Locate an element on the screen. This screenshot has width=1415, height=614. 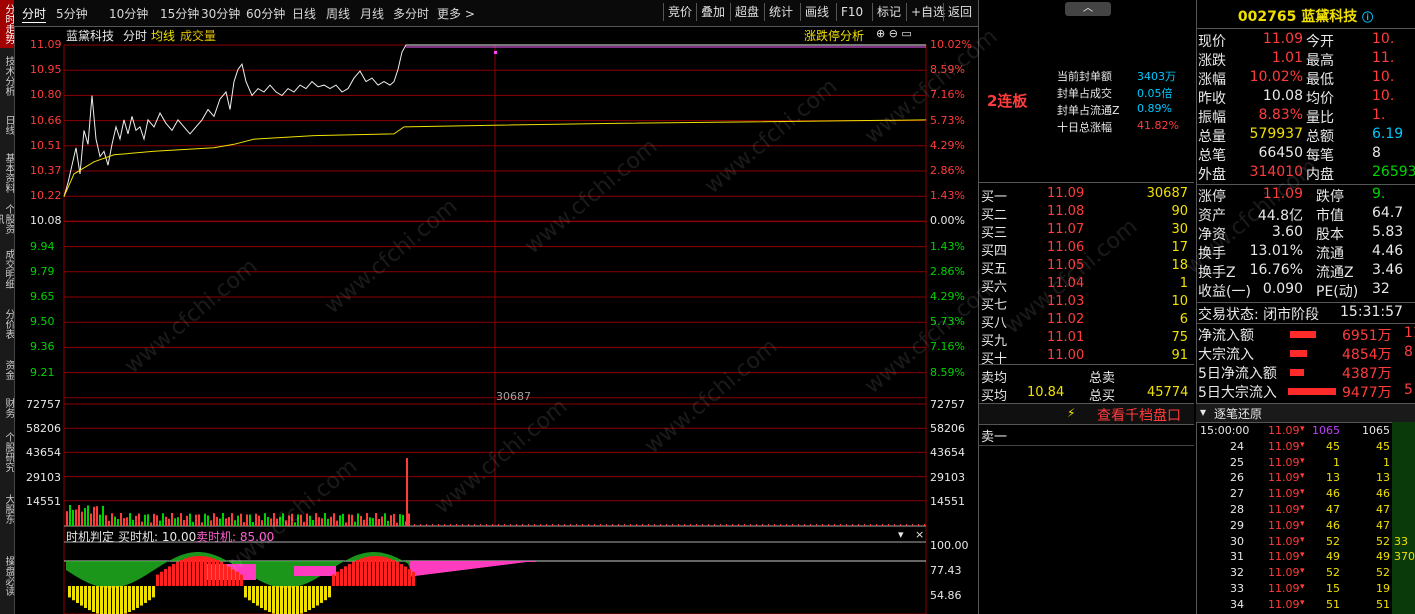
period-tab-8: 月线 is located at coordinates (372, 13).